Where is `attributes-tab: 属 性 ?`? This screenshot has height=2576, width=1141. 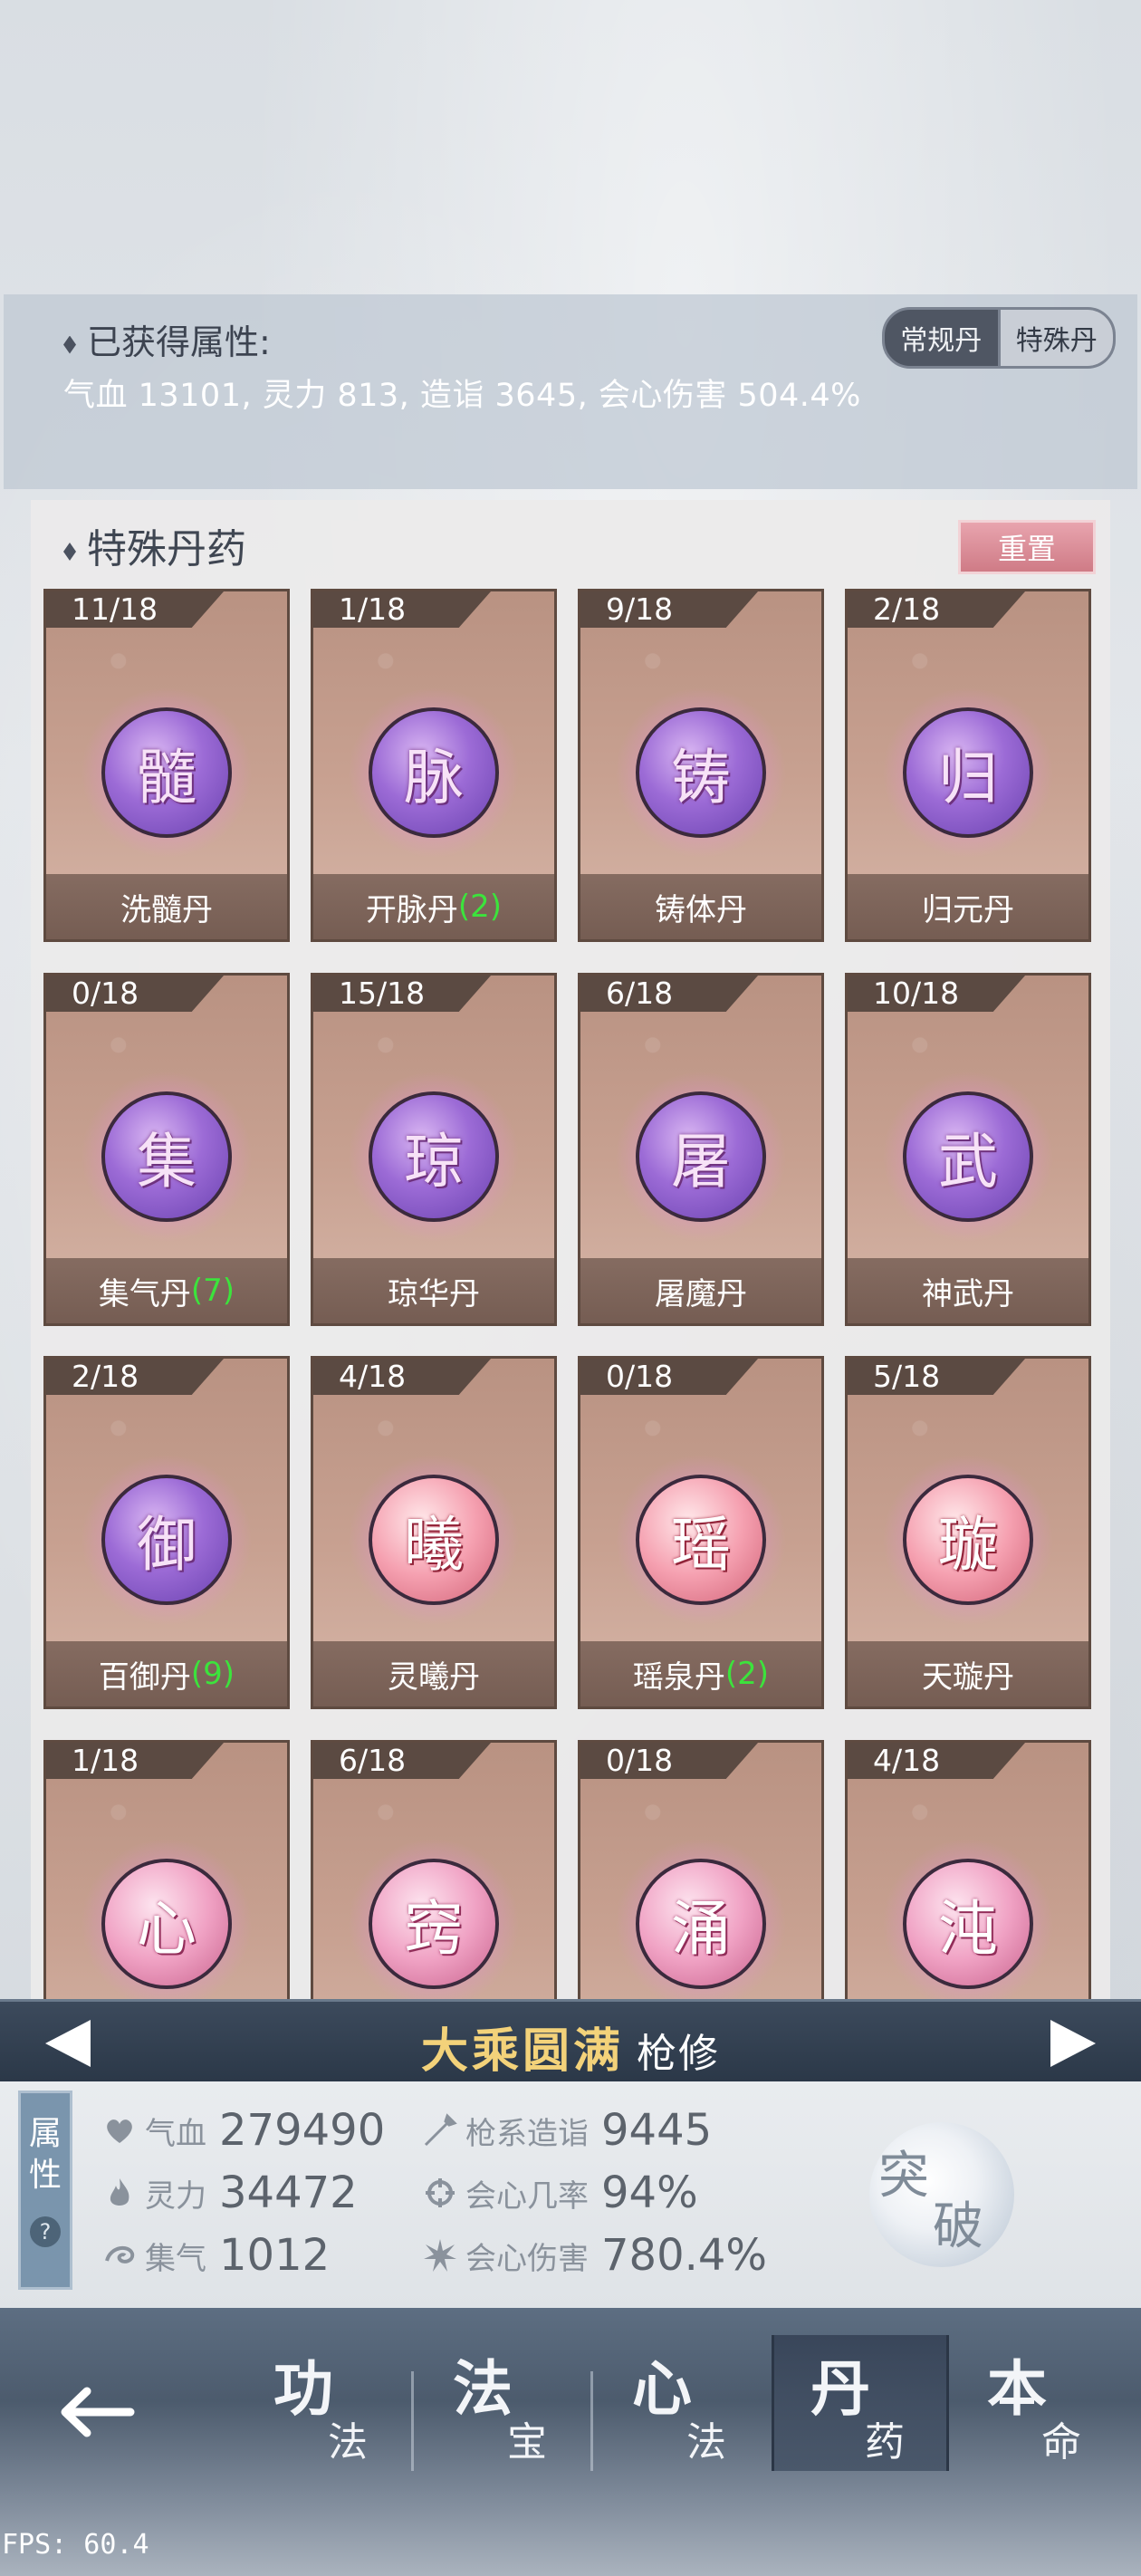
attributes-tab: 属 性 ? is located at coordinates (45, 2190).